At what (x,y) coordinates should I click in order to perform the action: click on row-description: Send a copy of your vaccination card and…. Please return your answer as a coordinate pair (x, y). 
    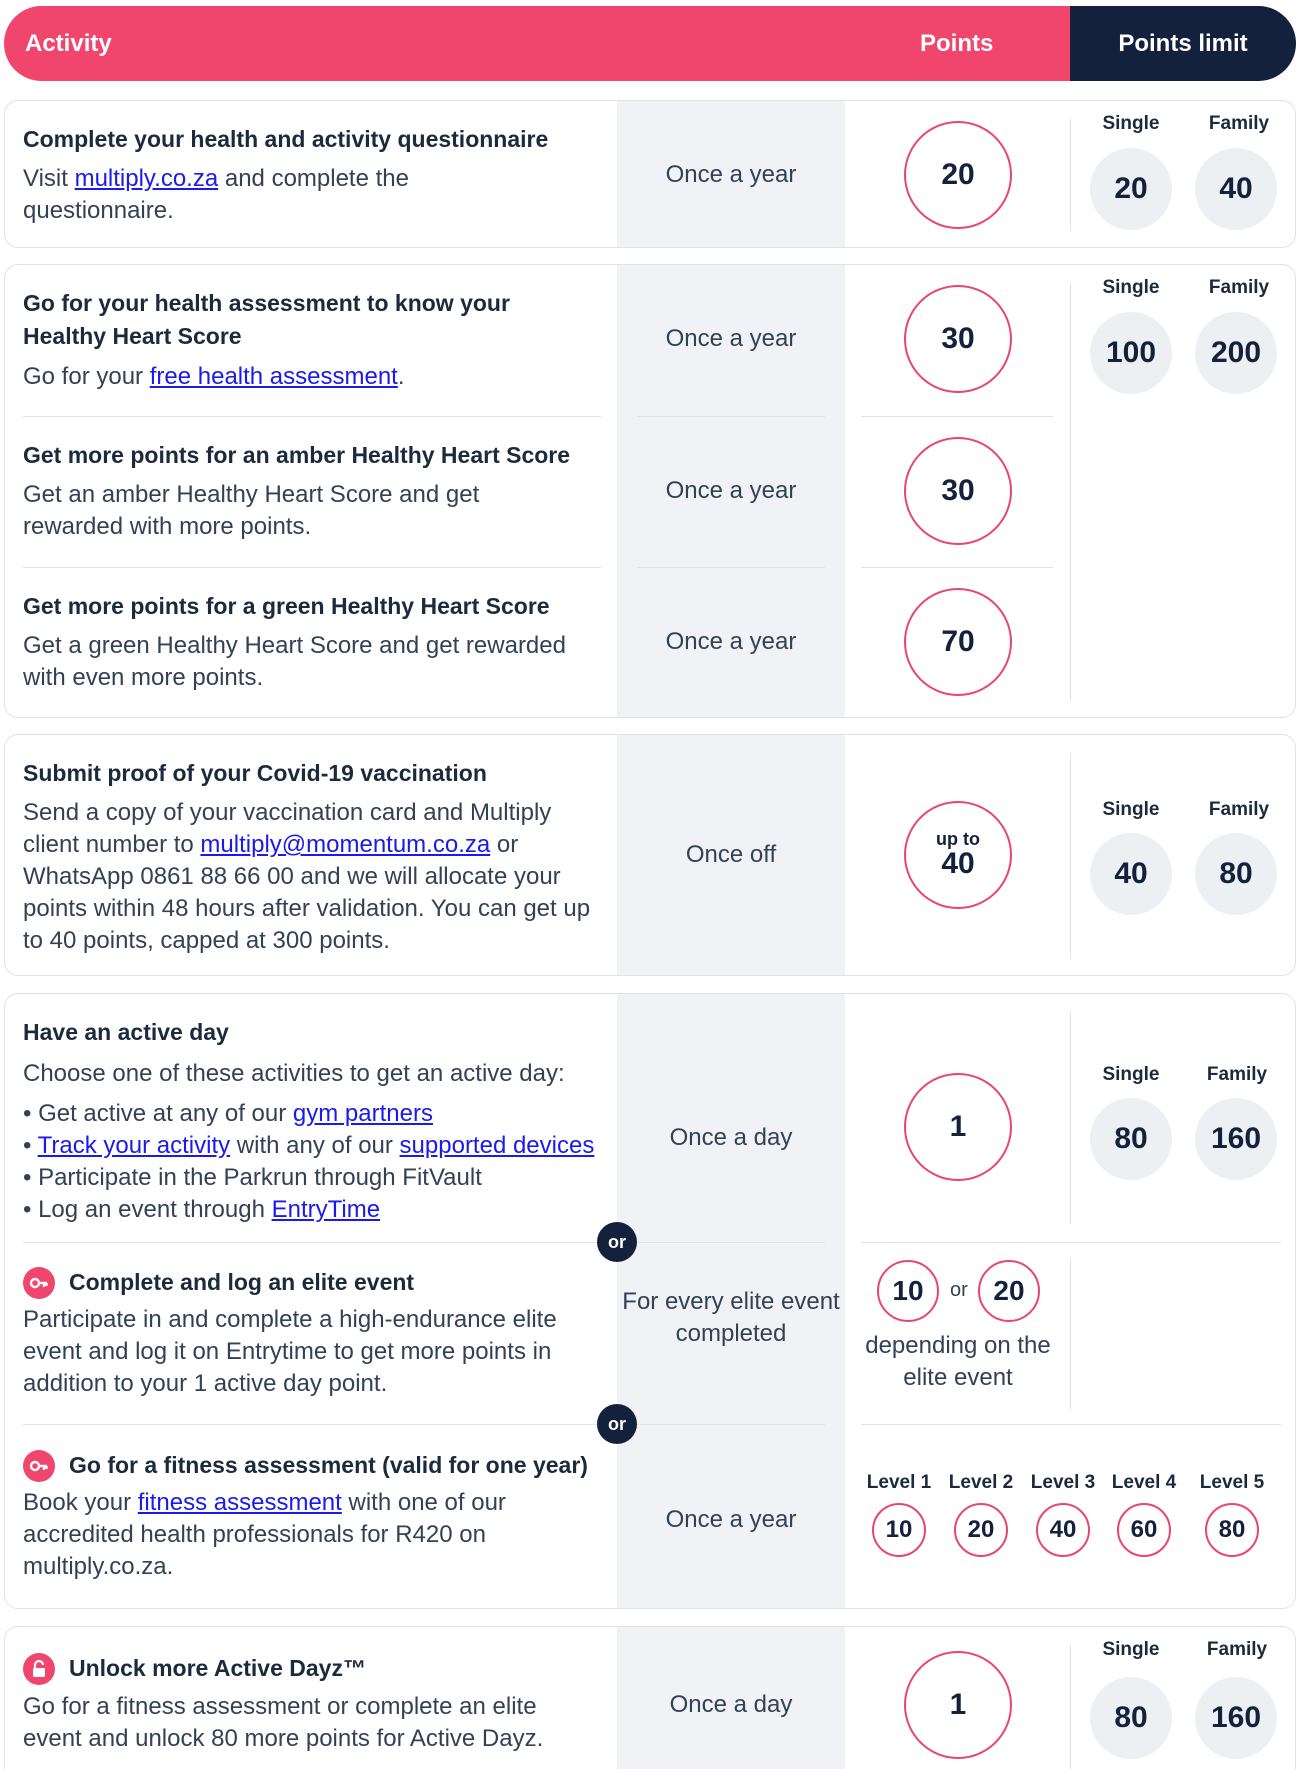
    Looking at the image, I should click on (313, 877).